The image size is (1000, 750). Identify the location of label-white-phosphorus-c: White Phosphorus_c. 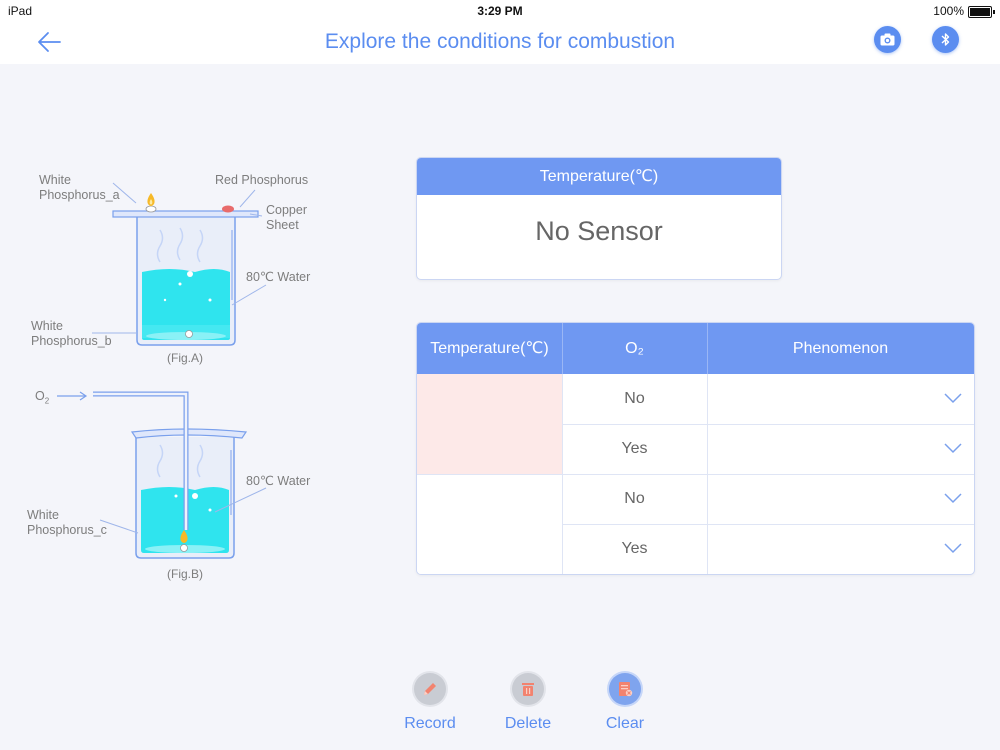
(67, 523).